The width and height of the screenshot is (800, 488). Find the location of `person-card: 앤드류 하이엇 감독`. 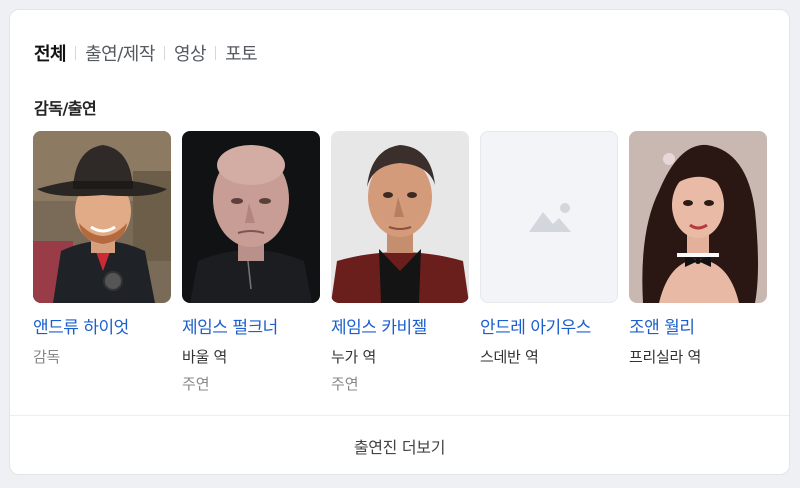

person-card: 앤드류 하이엇 감독 is located at coordinates (102, 249).